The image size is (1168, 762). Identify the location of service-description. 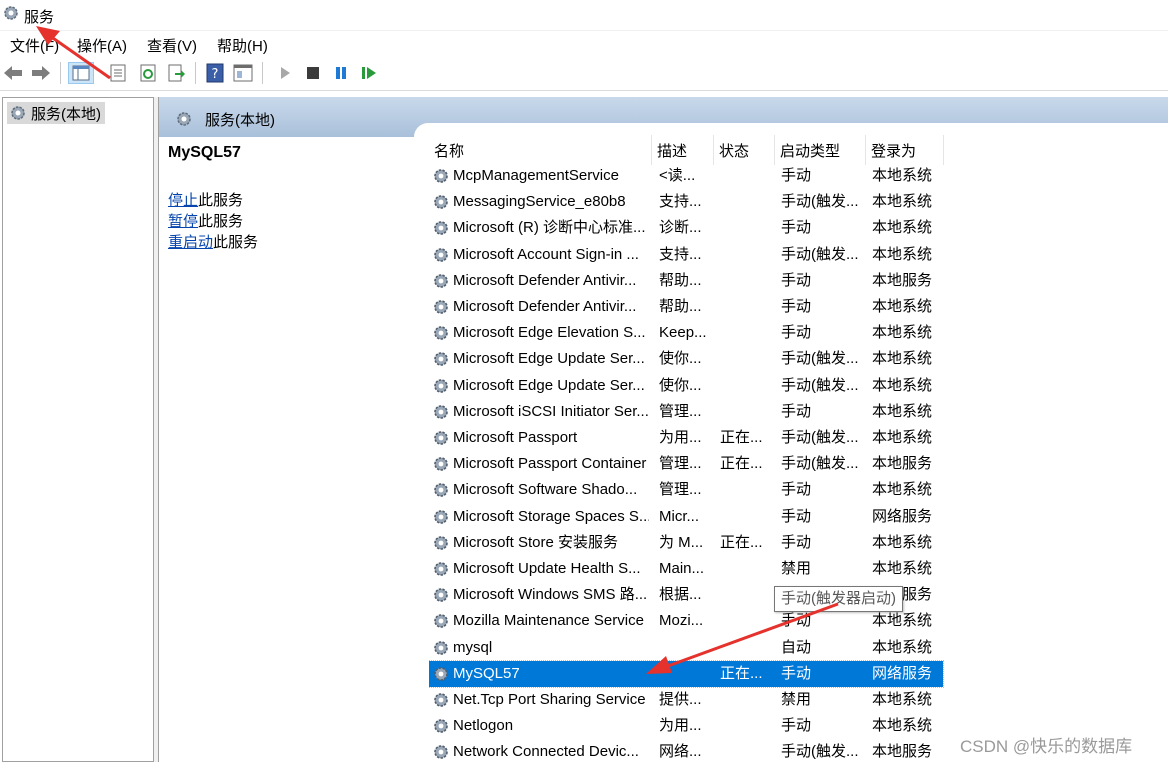
(687, 648).